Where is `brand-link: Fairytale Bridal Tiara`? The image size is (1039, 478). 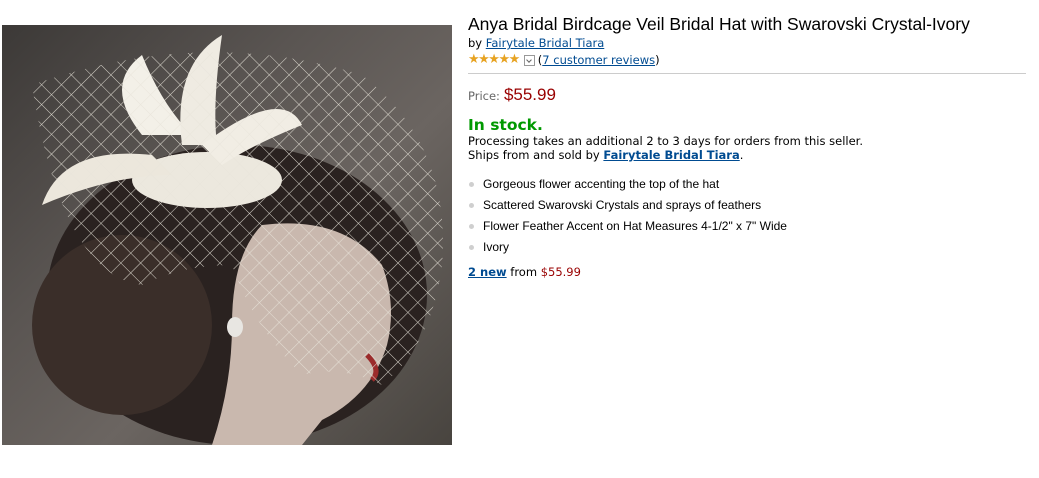 brand-link: Fairytale Bridal Tiara is located at coordinates (545, 43).